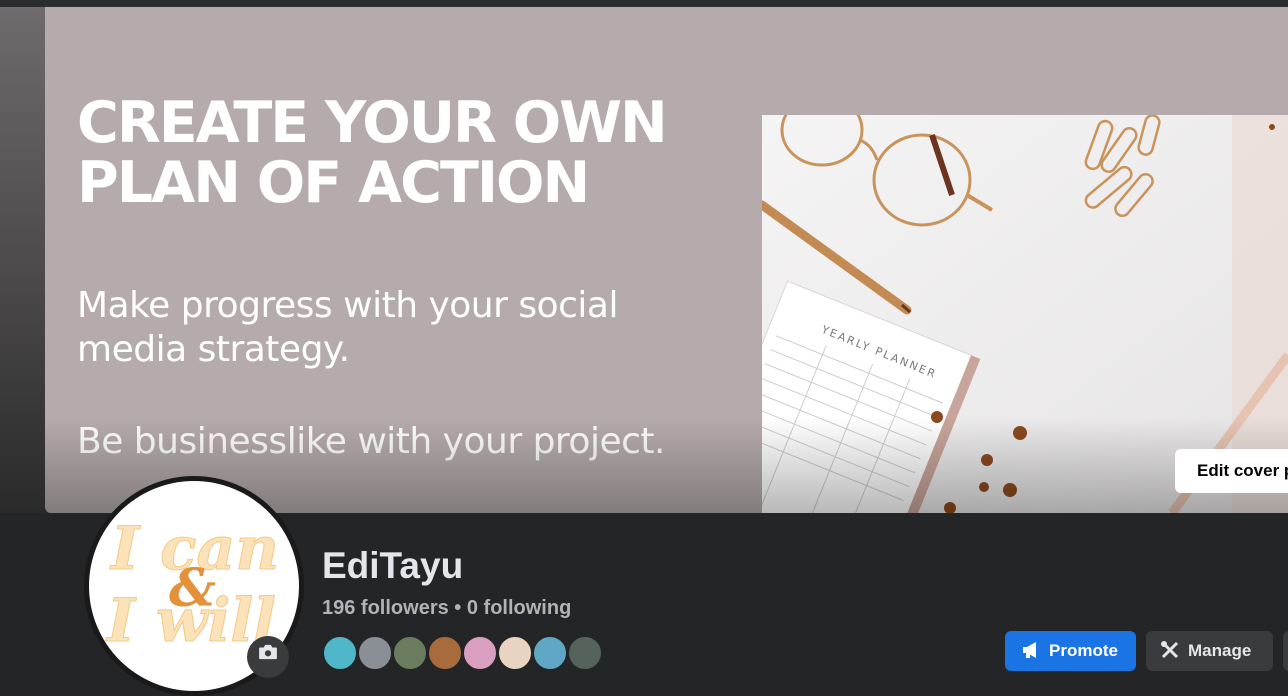 This screenshot has width=1288, height=696. I want to click on wrench-screwdriver-icon, so click(1170, 650).